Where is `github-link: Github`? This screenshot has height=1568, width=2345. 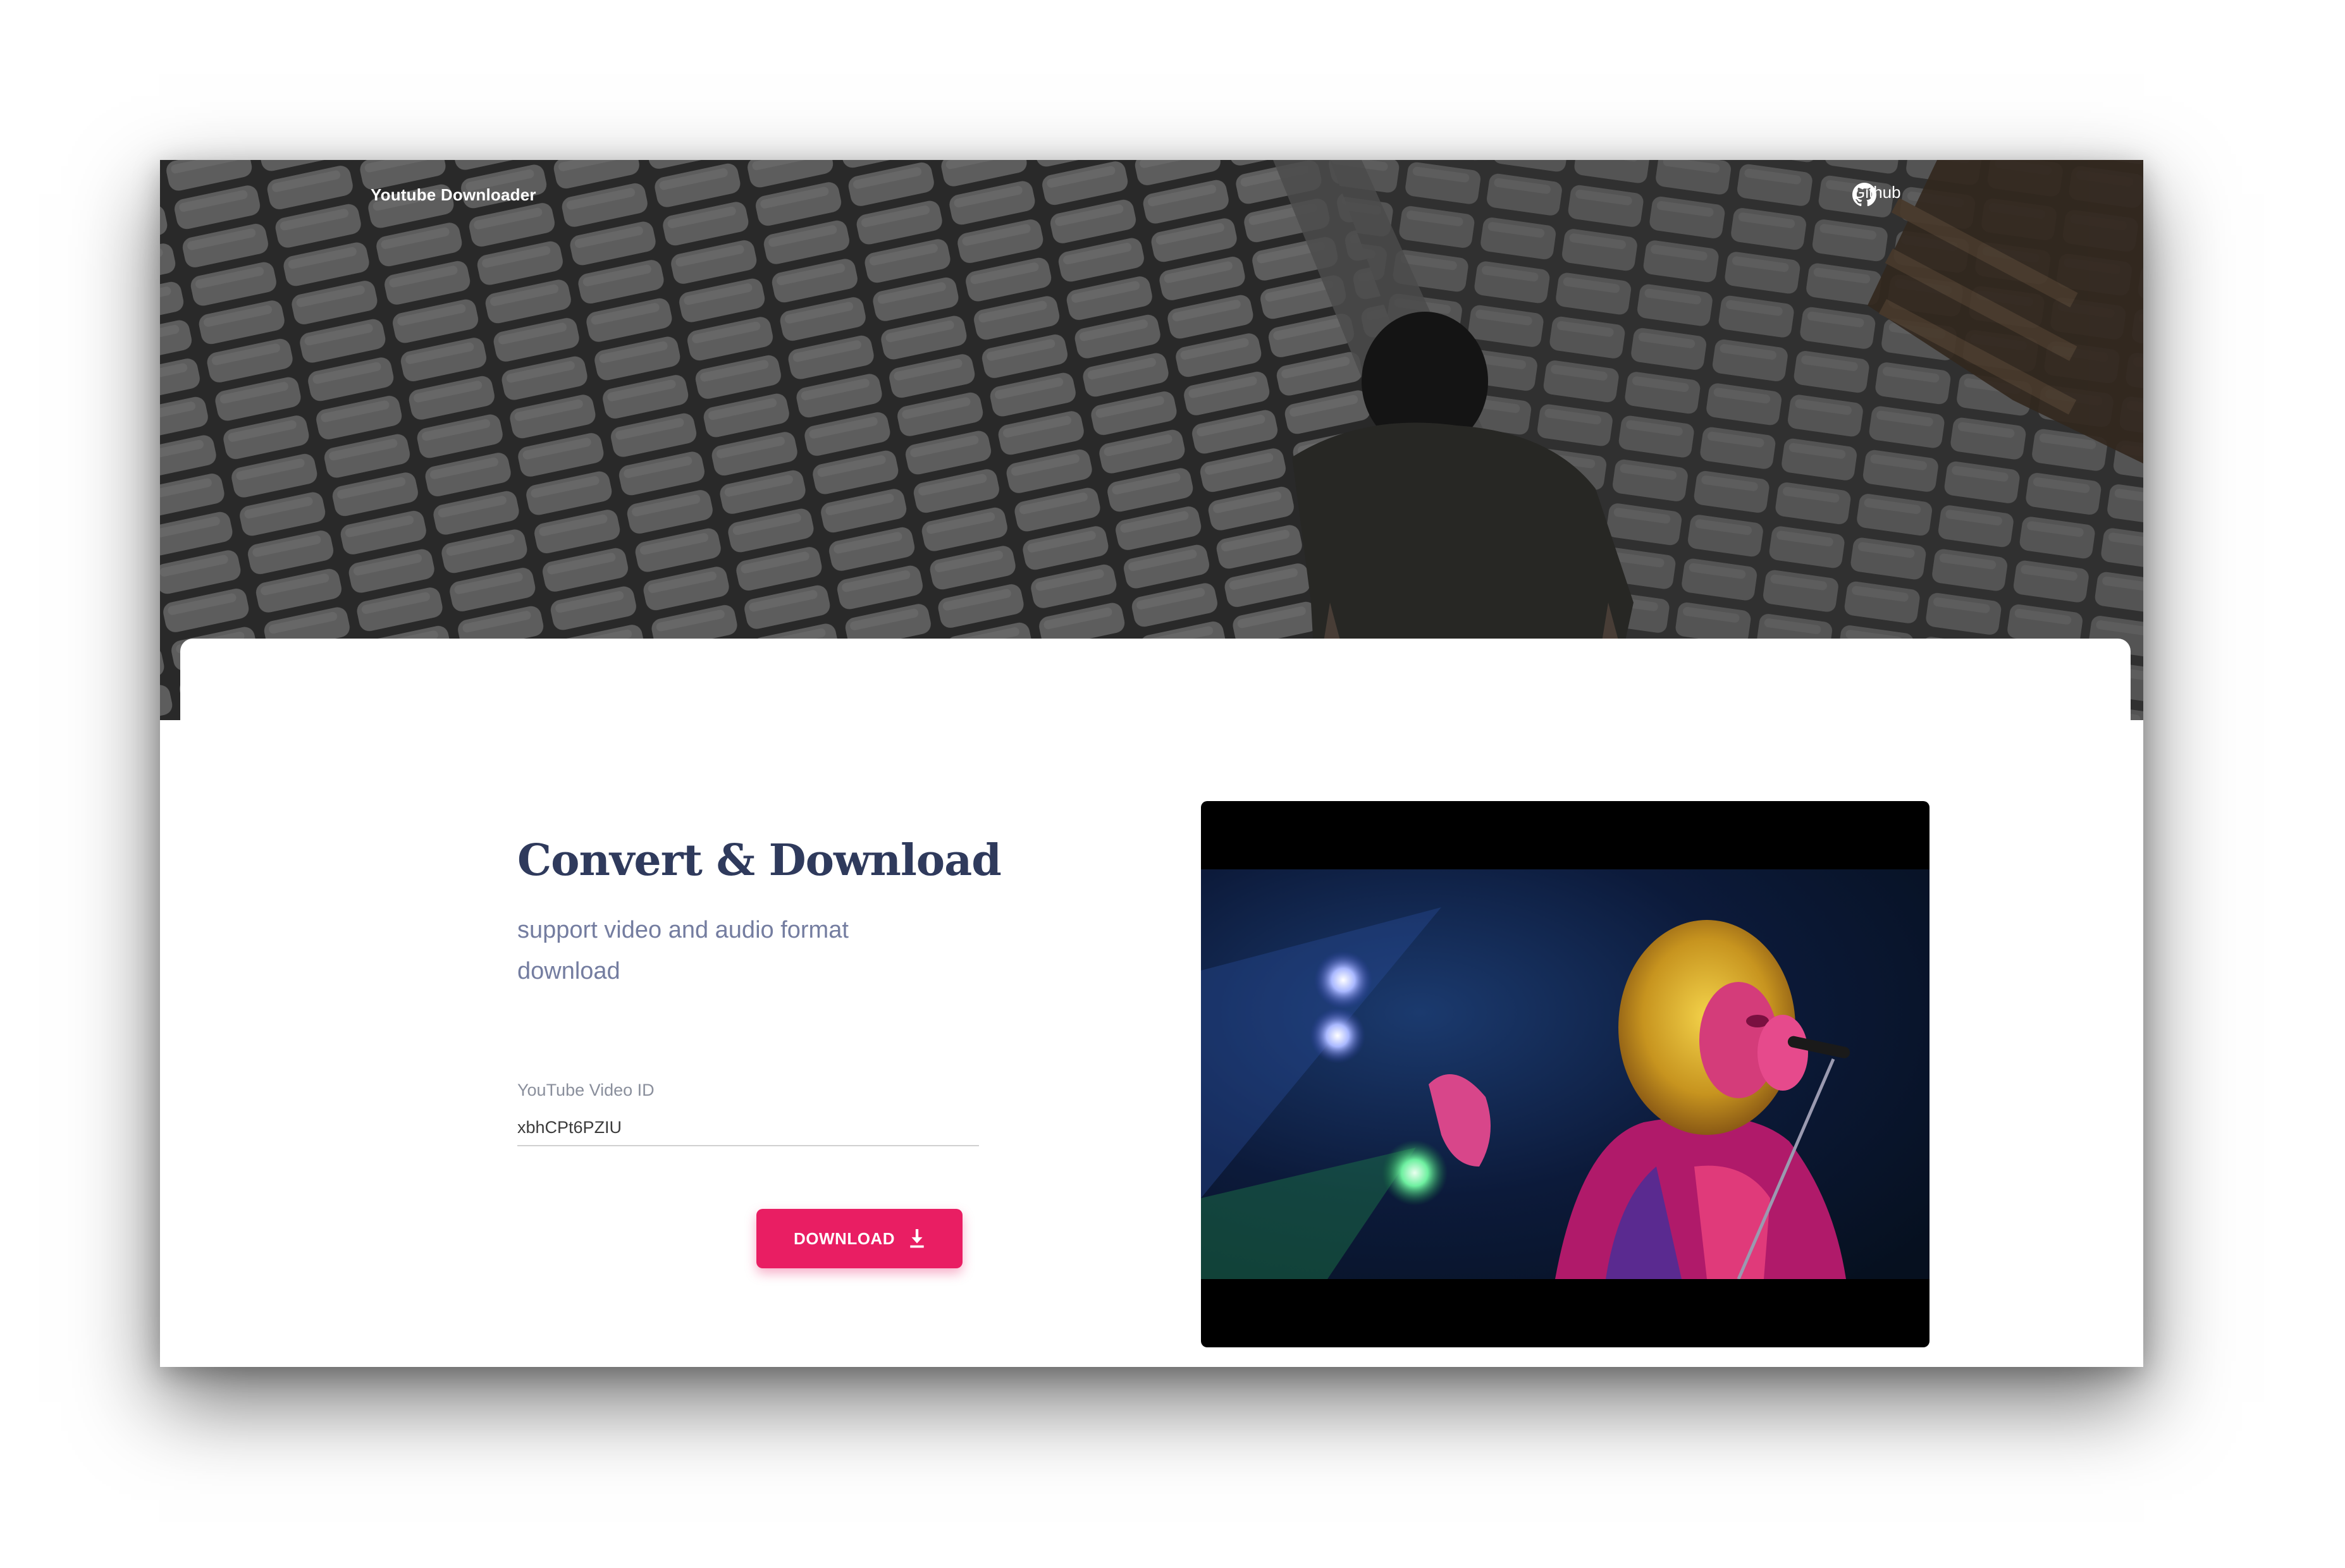
github-link: Github is located at coordinates (1876, 195).